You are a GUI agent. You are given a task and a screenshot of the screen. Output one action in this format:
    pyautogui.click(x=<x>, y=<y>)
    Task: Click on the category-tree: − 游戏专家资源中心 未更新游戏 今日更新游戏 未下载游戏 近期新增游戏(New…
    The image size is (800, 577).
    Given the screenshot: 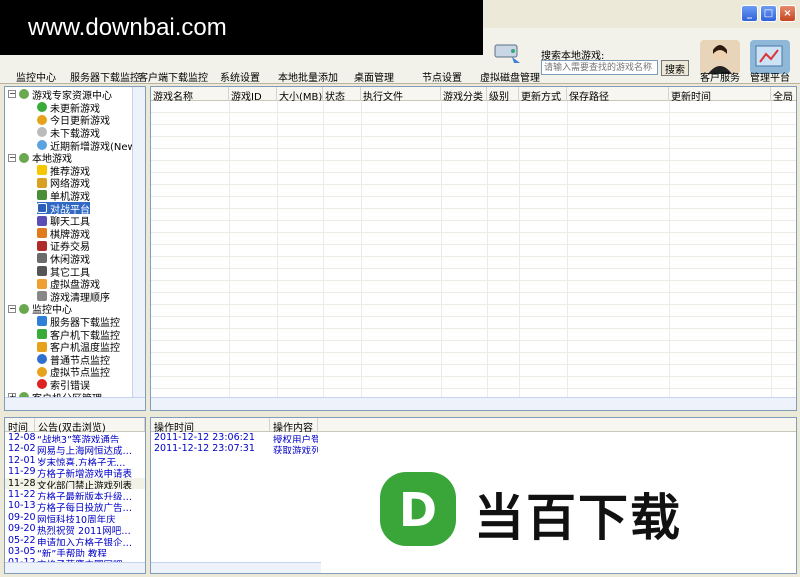 What is the action you would take?
    pyautogui.click(x=75, y=248)
    